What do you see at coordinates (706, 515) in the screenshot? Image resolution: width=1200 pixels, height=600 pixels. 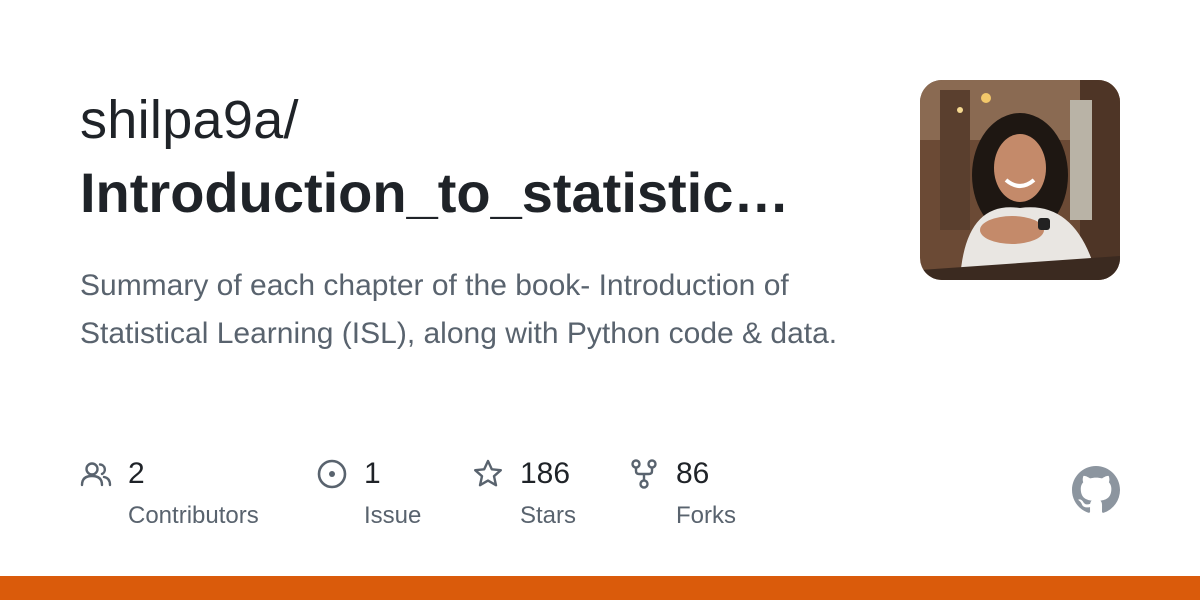 I see `forks-label: Forks` at bounding box center [706, 515].